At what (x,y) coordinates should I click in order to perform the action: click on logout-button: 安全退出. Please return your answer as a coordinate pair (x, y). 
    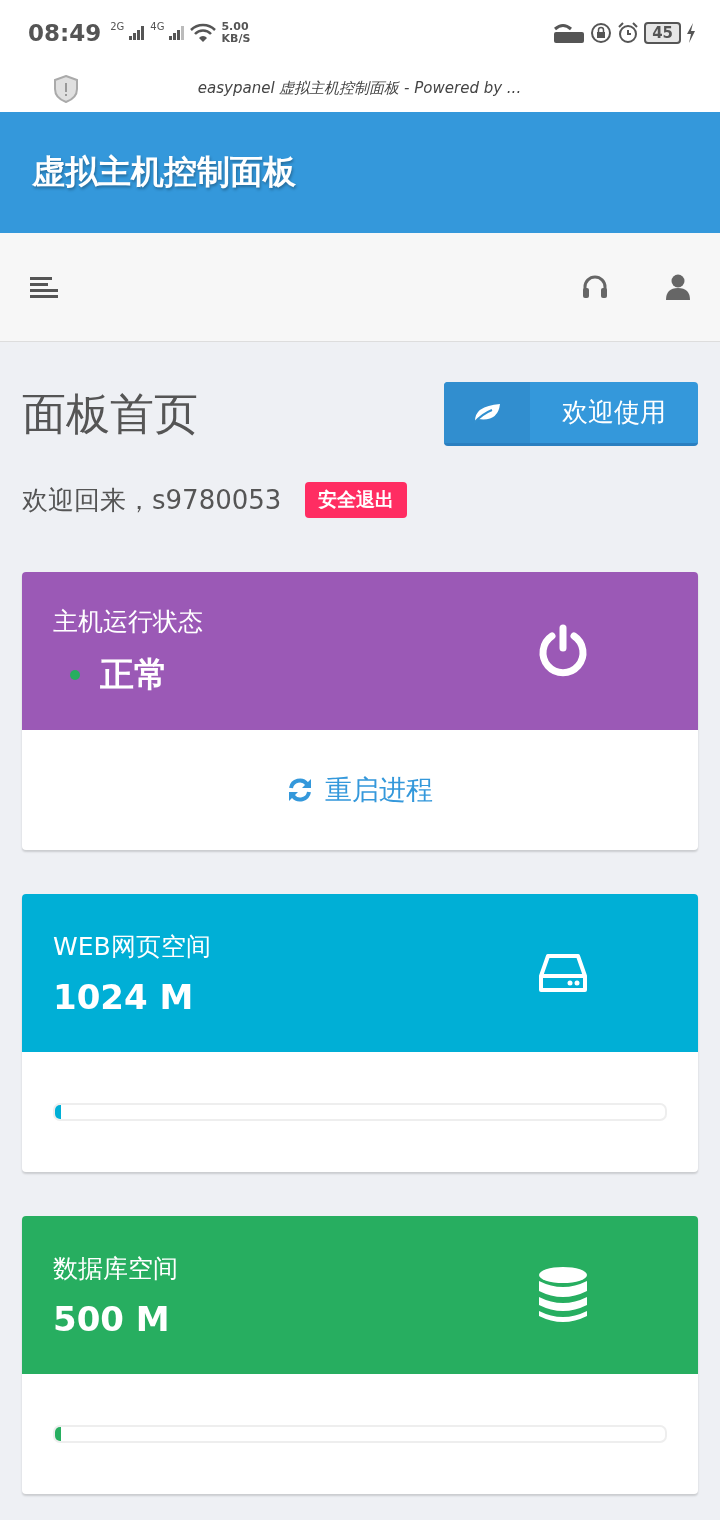
    Looking at the image, I should click on (356, 500).